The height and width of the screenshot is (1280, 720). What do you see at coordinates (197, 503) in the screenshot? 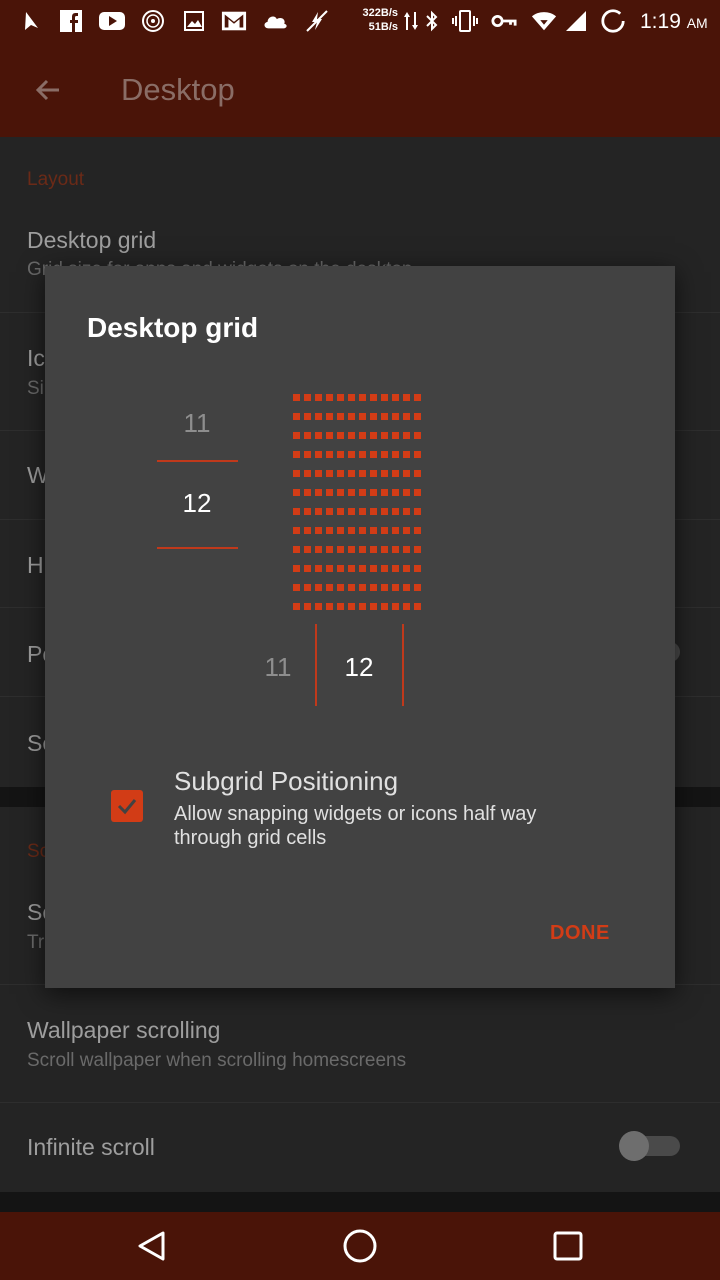
I see `rows-picker-selected-value: 12` at bounding box center [197, 503].